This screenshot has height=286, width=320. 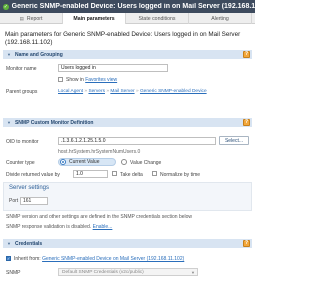 I want to click on breadcrumb-mail-server: Mail Server, so click(x=122, y=91).